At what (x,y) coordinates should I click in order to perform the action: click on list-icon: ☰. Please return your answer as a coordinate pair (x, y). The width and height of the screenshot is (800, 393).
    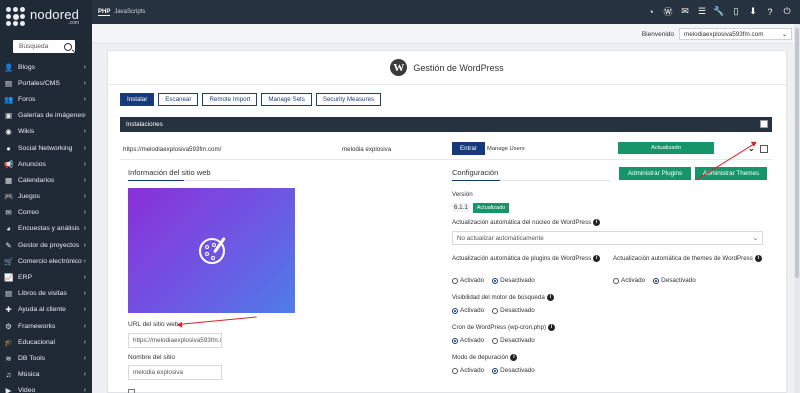
    Looking at the image, I should click on (702, 11).